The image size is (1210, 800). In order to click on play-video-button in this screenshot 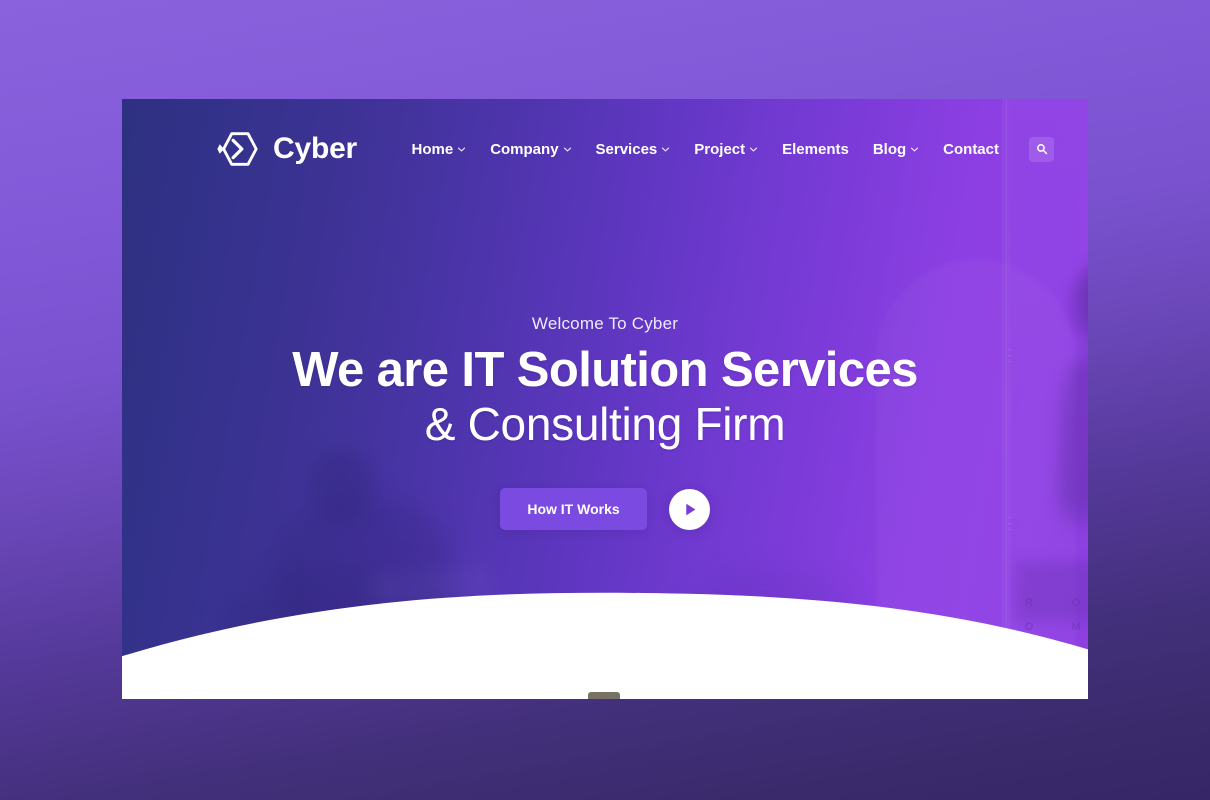, I will do `click(689, 509)`.